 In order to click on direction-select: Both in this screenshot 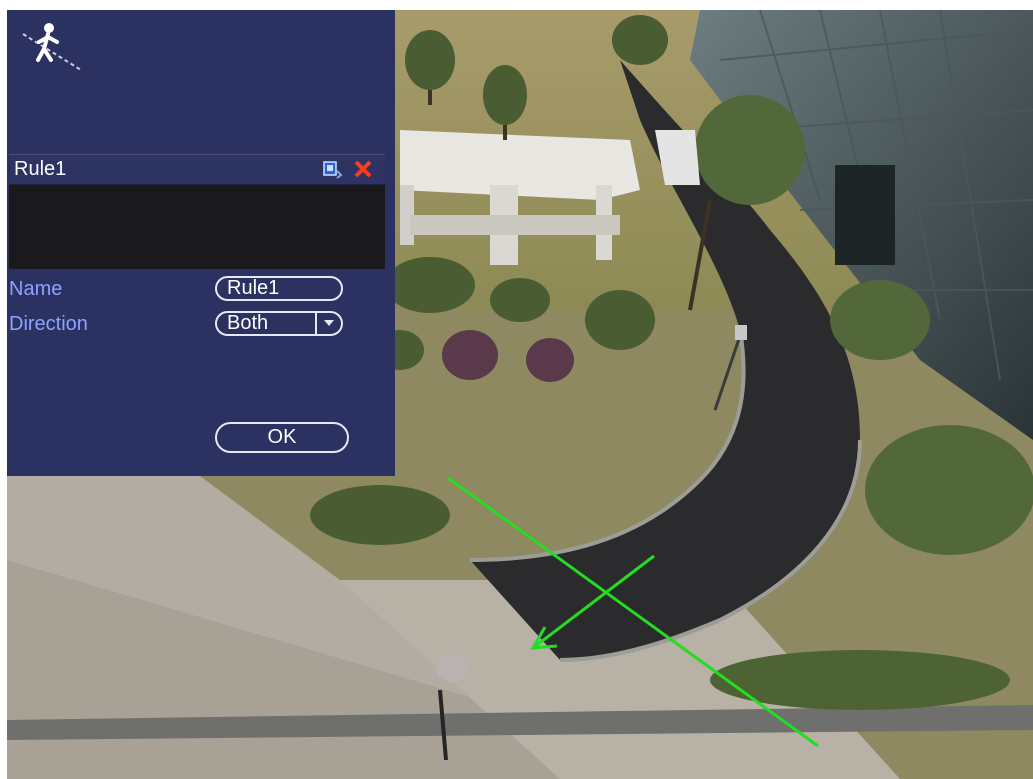, I will do `click(279, 323)`.